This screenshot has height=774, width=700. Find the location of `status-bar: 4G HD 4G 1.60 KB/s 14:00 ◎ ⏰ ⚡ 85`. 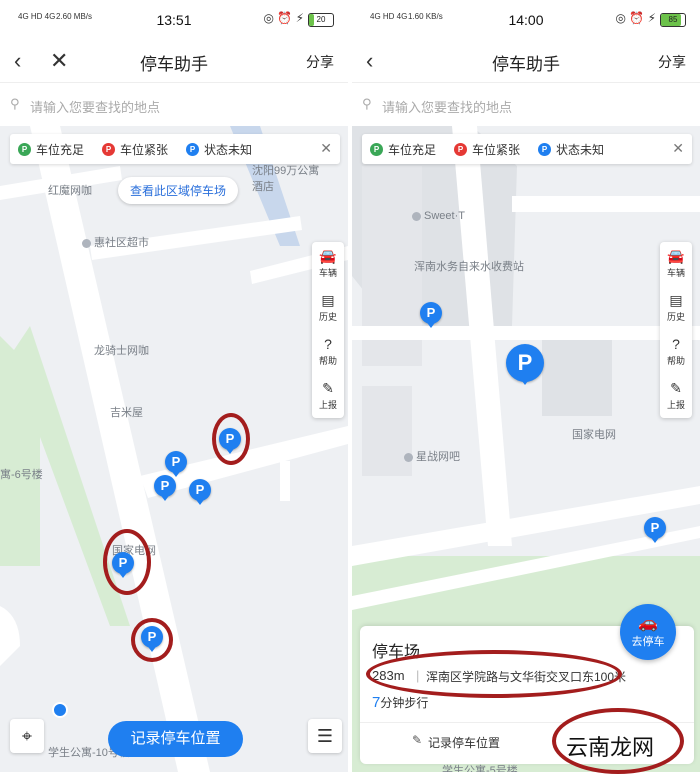

status-bar: 4G HD 4G 1.60 KB/s 14:00 ◎ ⏰ ⚡ 85 is located at coordinates (526, 20).